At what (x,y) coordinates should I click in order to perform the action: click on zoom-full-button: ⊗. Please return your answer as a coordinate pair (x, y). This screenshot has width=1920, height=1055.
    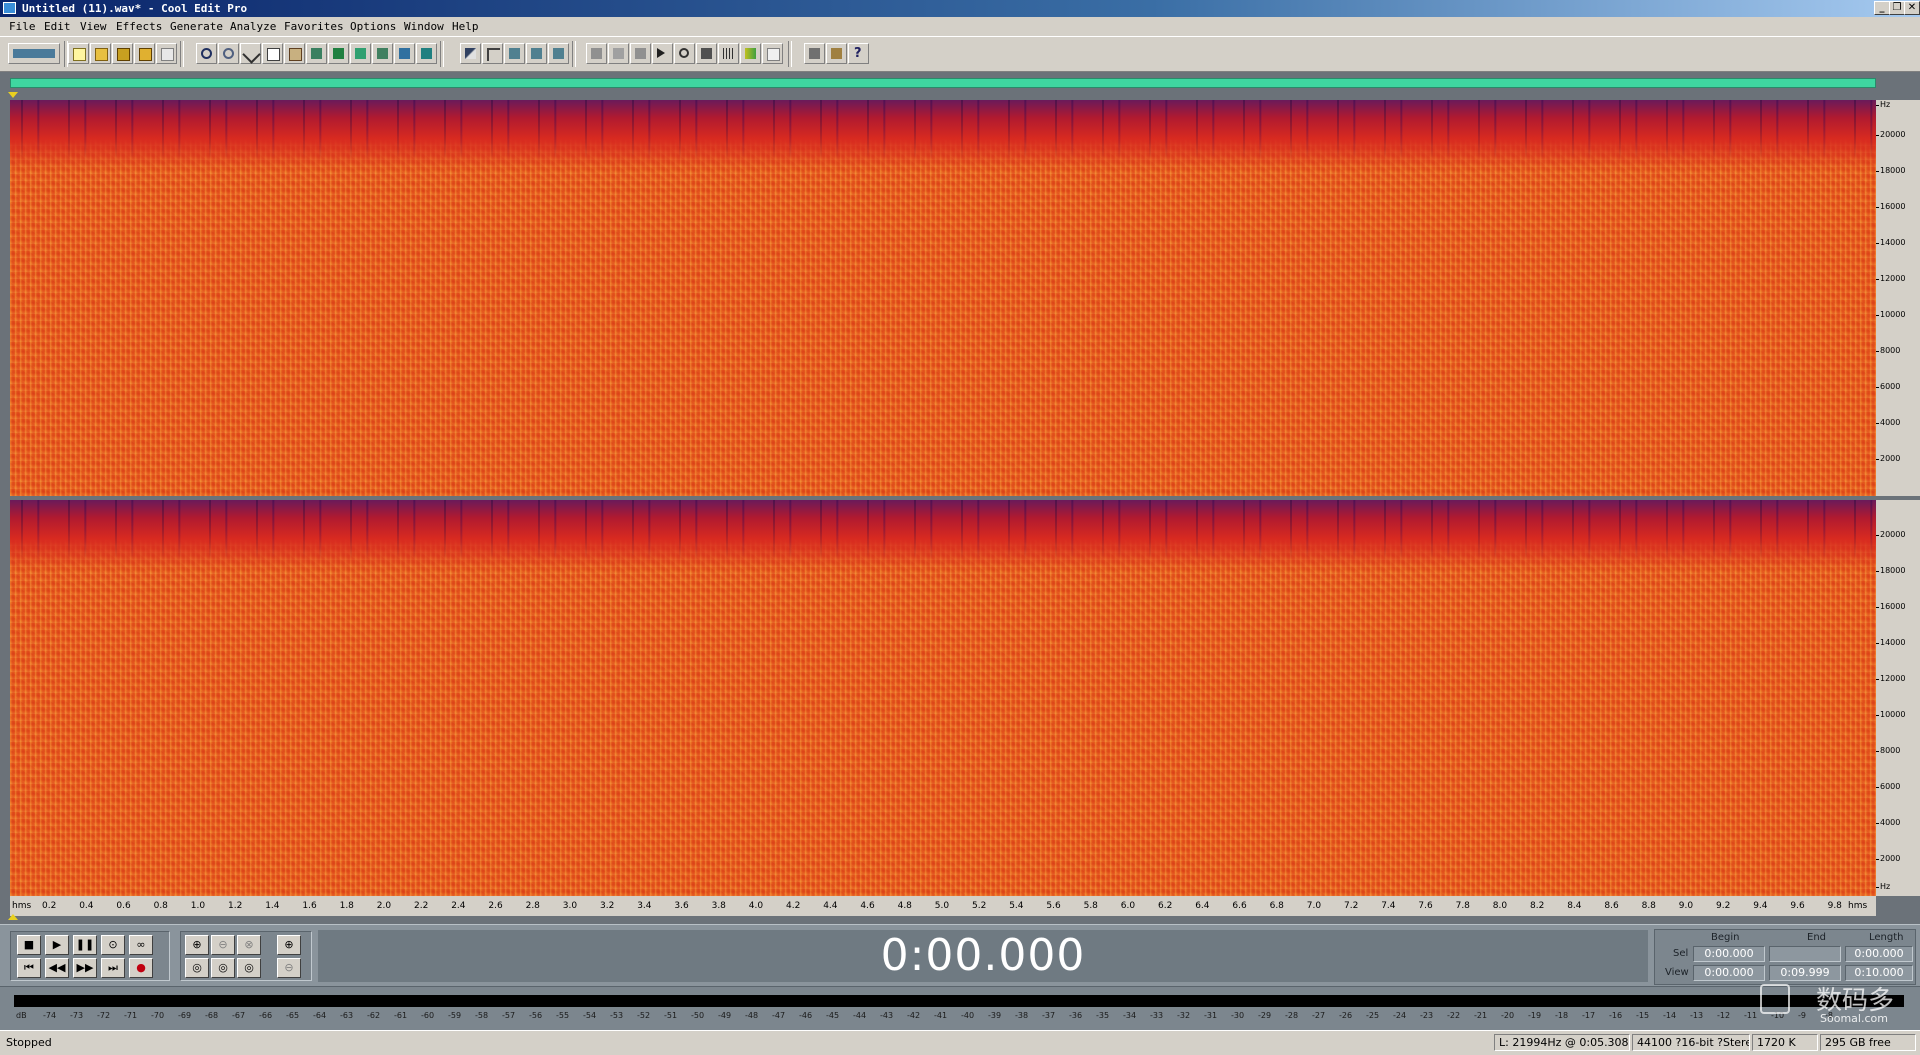
    Looking at the image, I should click on (249, 945).